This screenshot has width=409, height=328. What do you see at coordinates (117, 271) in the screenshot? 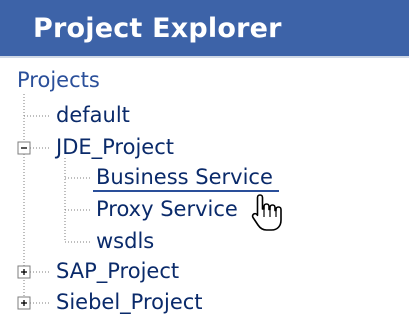
I see `tree-item-sap-project: SAP_Project` at bounding box center [117, 271].